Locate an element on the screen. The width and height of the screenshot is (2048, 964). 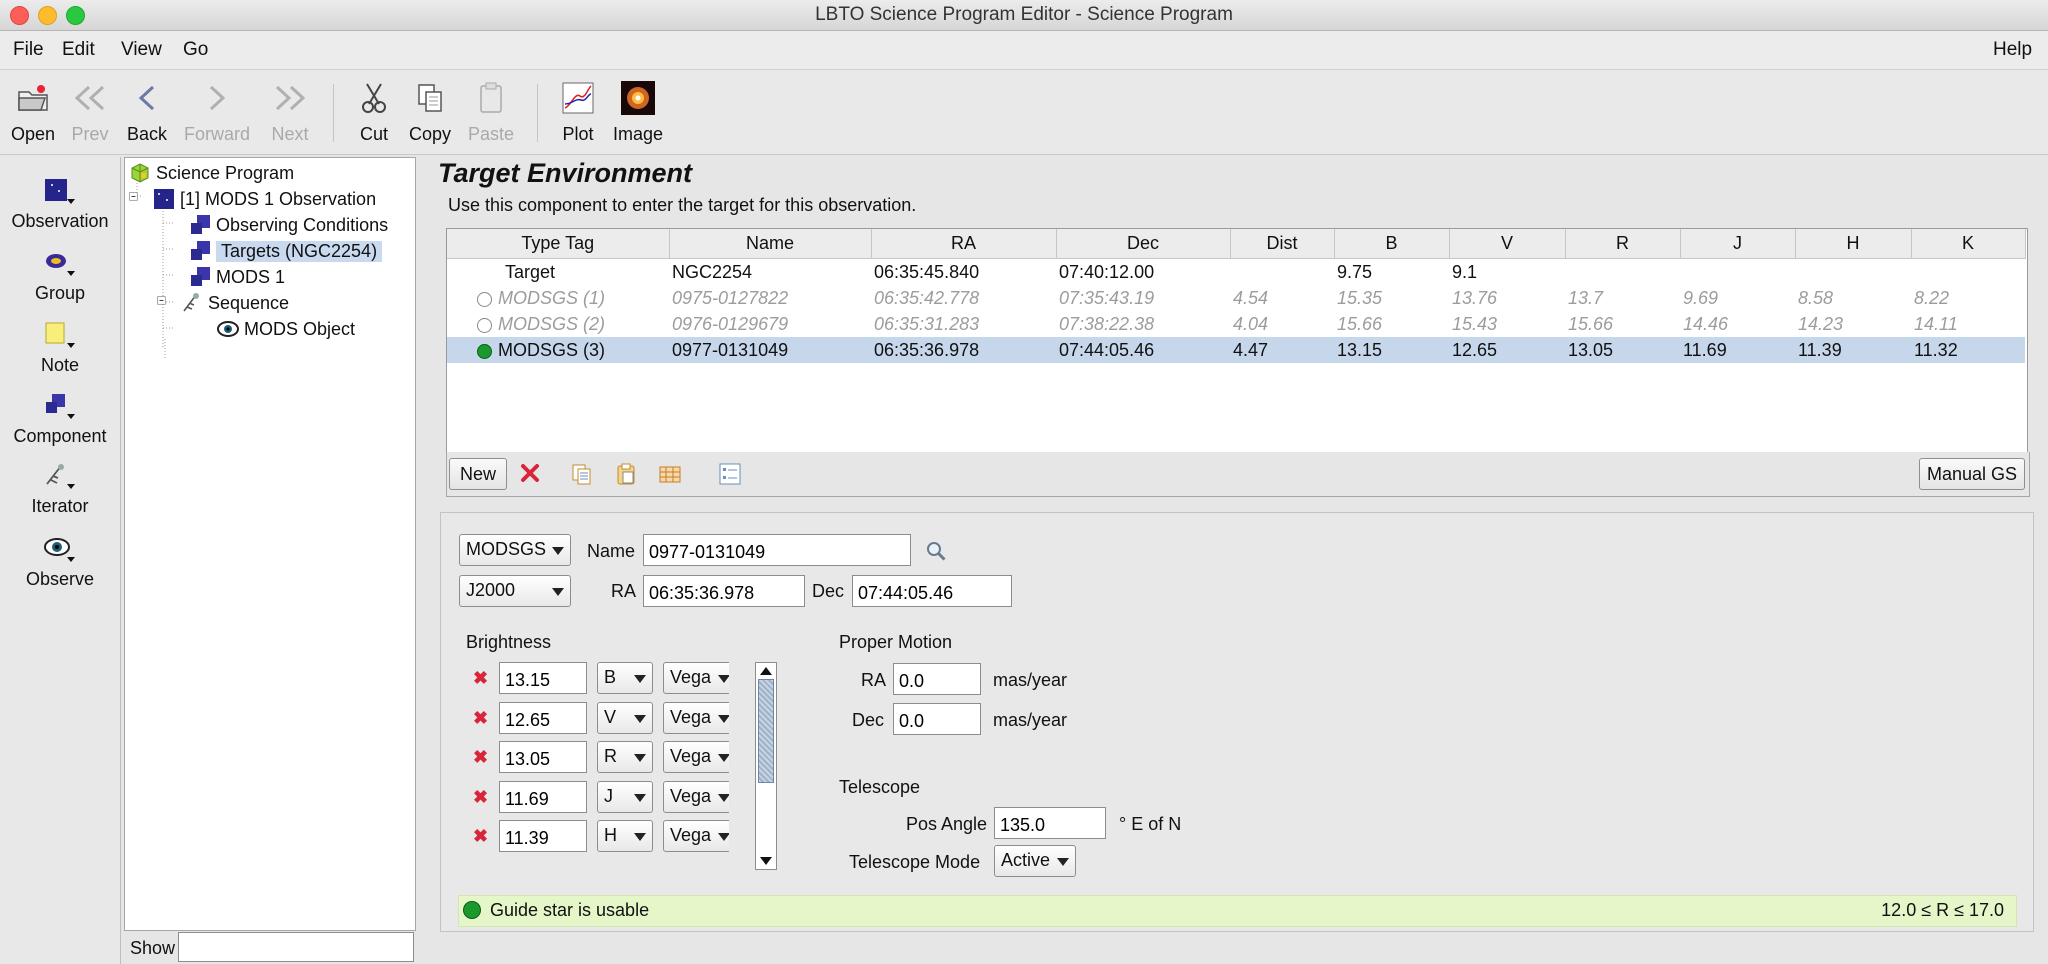
column-header: J is located at coordinates (1738, 244).